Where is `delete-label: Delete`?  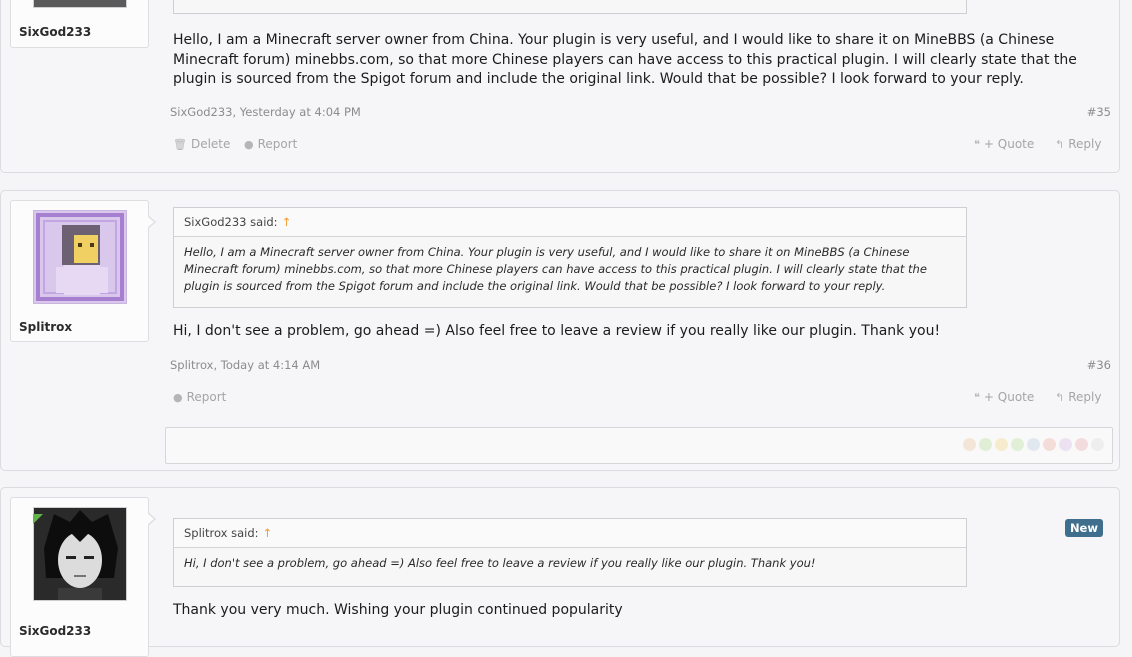
delete-label: Delete is located at coordinates (210, 144).